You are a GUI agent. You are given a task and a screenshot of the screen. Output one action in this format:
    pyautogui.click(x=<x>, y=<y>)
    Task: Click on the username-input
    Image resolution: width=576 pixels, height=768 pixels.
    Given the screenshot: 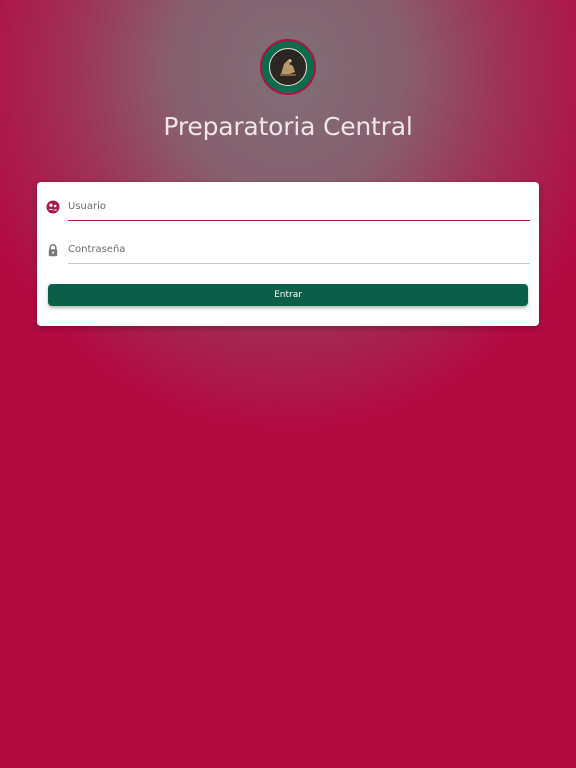 What is the action you would take?
    pyautogui.click(x=299, y=206)
    